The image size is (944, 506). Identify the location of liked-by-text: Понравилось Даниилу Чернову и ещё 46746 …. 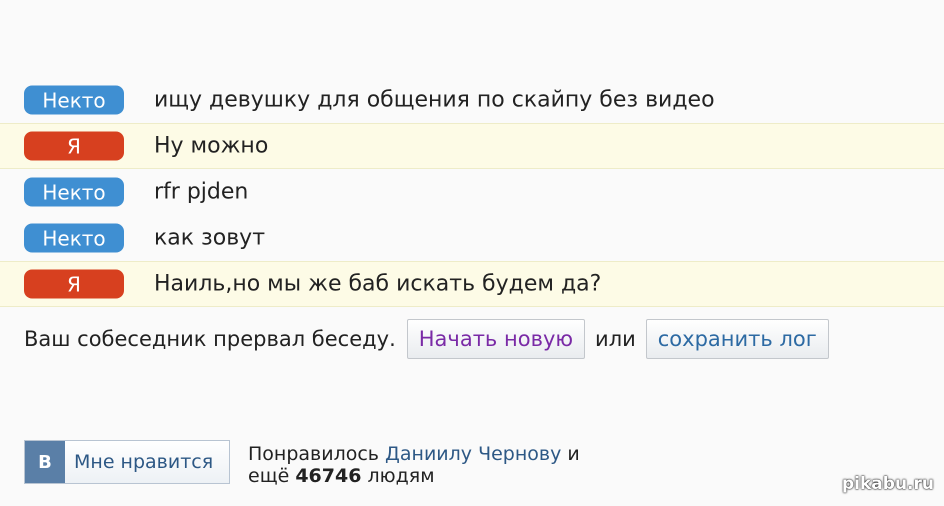
(414, 465).